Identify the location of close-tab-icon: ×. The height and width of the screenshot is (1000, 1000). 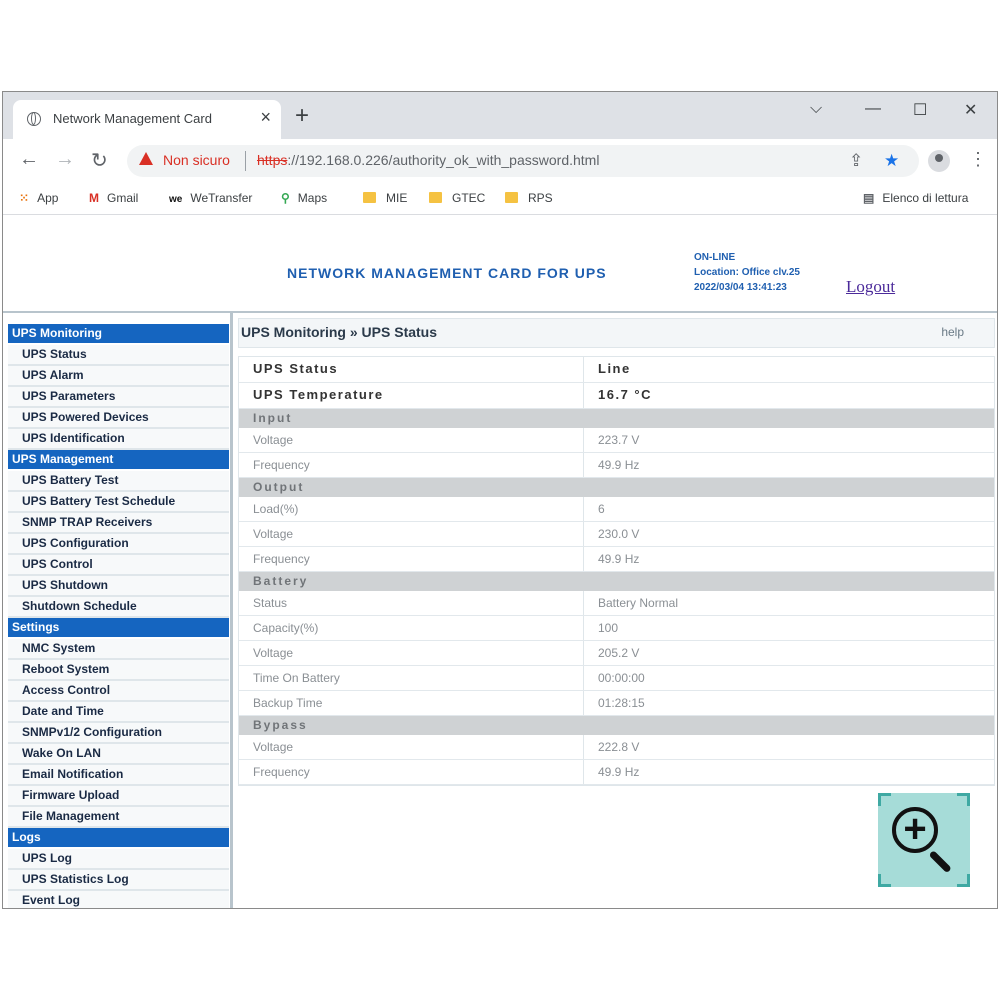
(265, 117).